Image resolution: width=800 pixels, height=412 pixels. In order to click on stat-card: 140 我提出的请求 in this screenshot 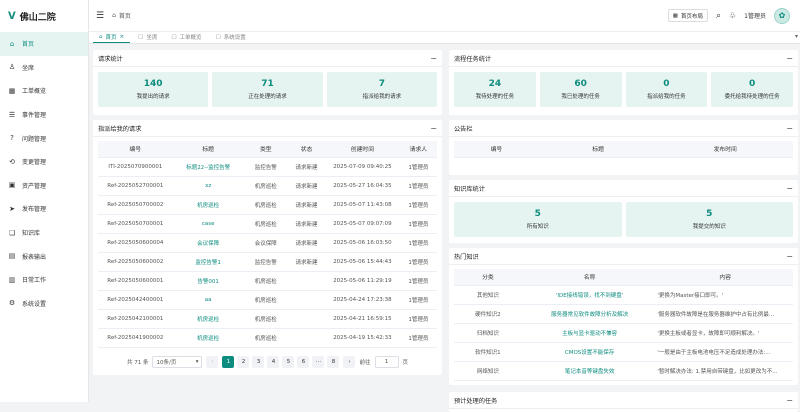, I will do `click(153, 89)`.